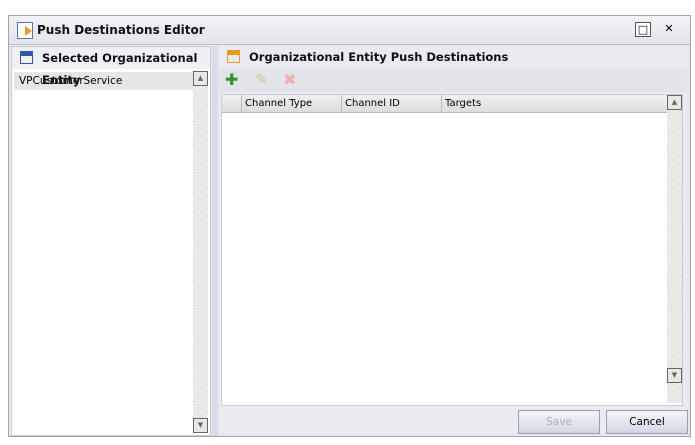 Image resolution: width=695 pixels, height=445 pixels. What do you see at coordinates (647, 422) in the screenshot?
I see `cancel-button: Cancel` at bounding box center [647, 422].